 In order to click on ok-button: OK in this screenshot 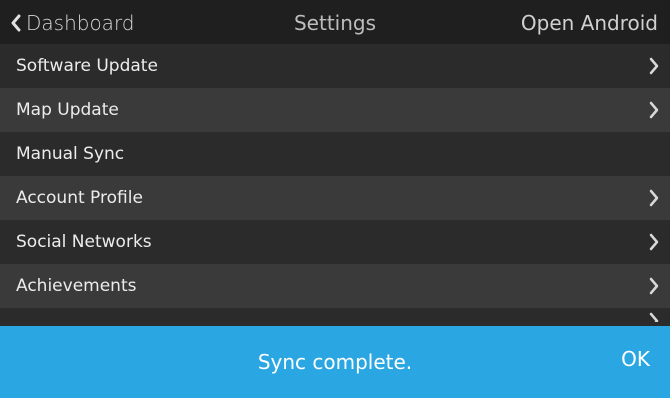, I will do `click(635, 359)`.